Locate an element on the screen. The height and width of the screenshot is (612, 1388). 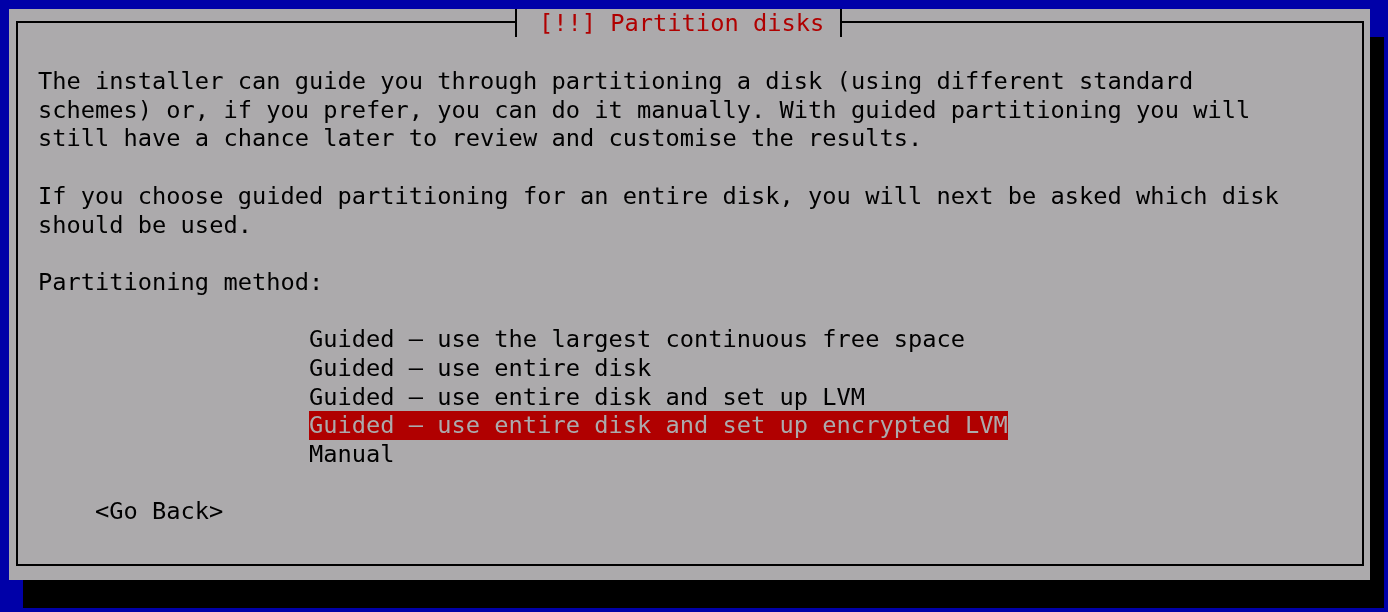
option-item: Manual is located at coordinates (351, 454).